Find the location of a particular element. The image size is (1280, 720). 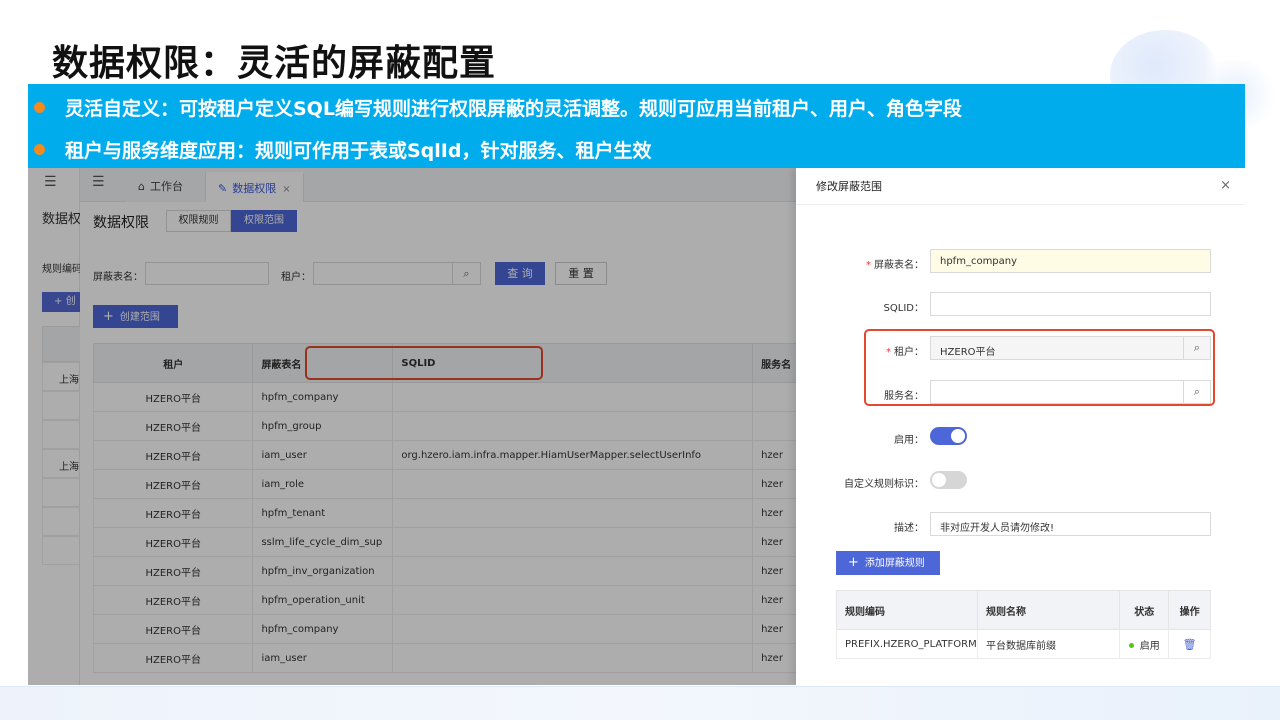

table-cell: hpfm_group is located at coordinates (323, 426).